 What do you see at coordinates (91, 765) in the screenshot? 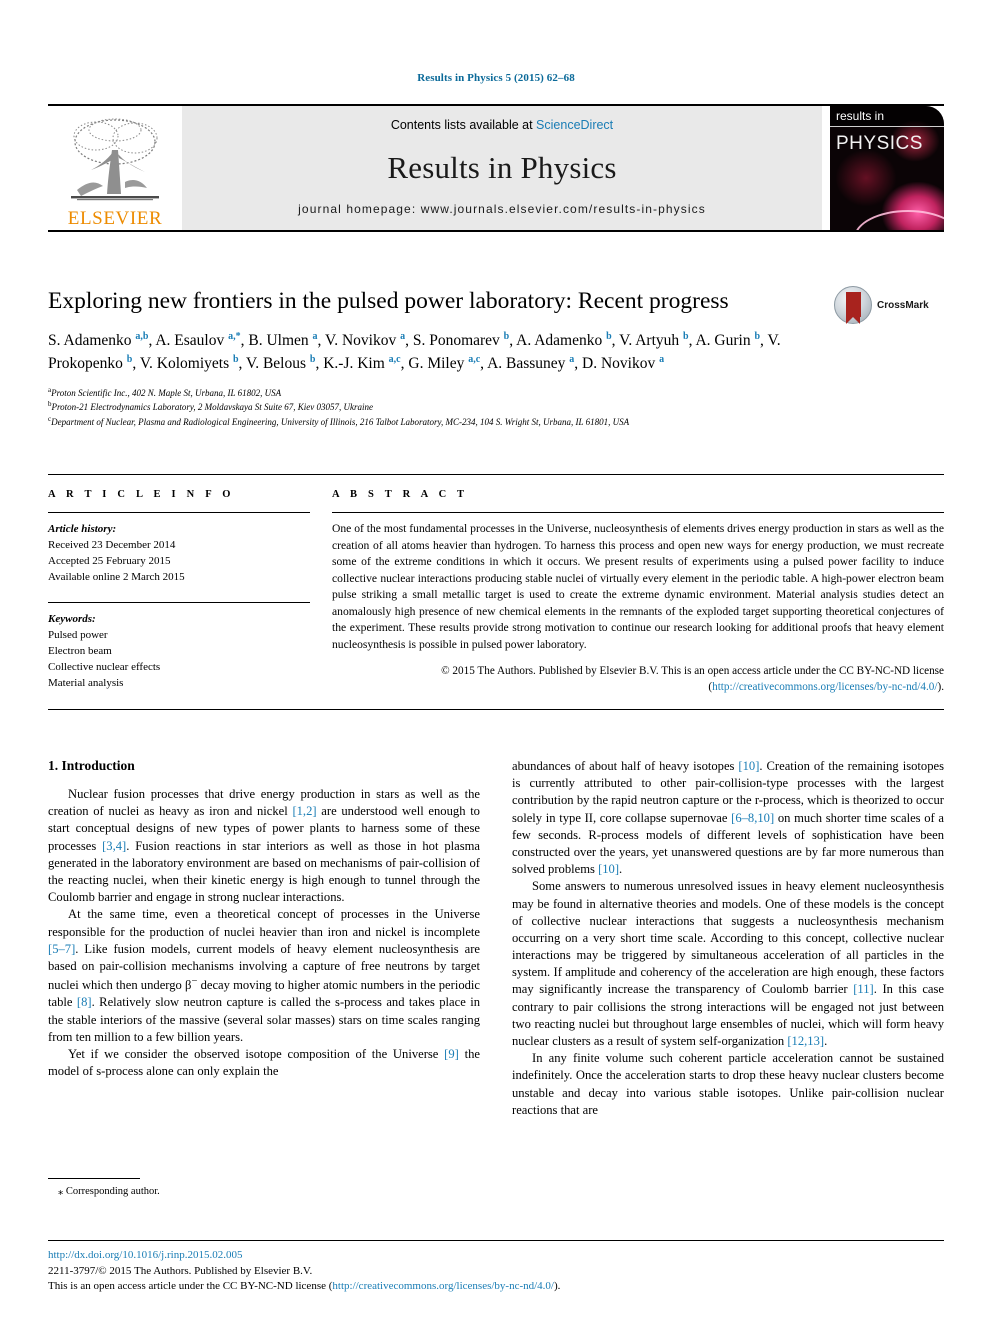
I see `section-heading-introduction: 1. Introduction` at bounding box center [91, 765].